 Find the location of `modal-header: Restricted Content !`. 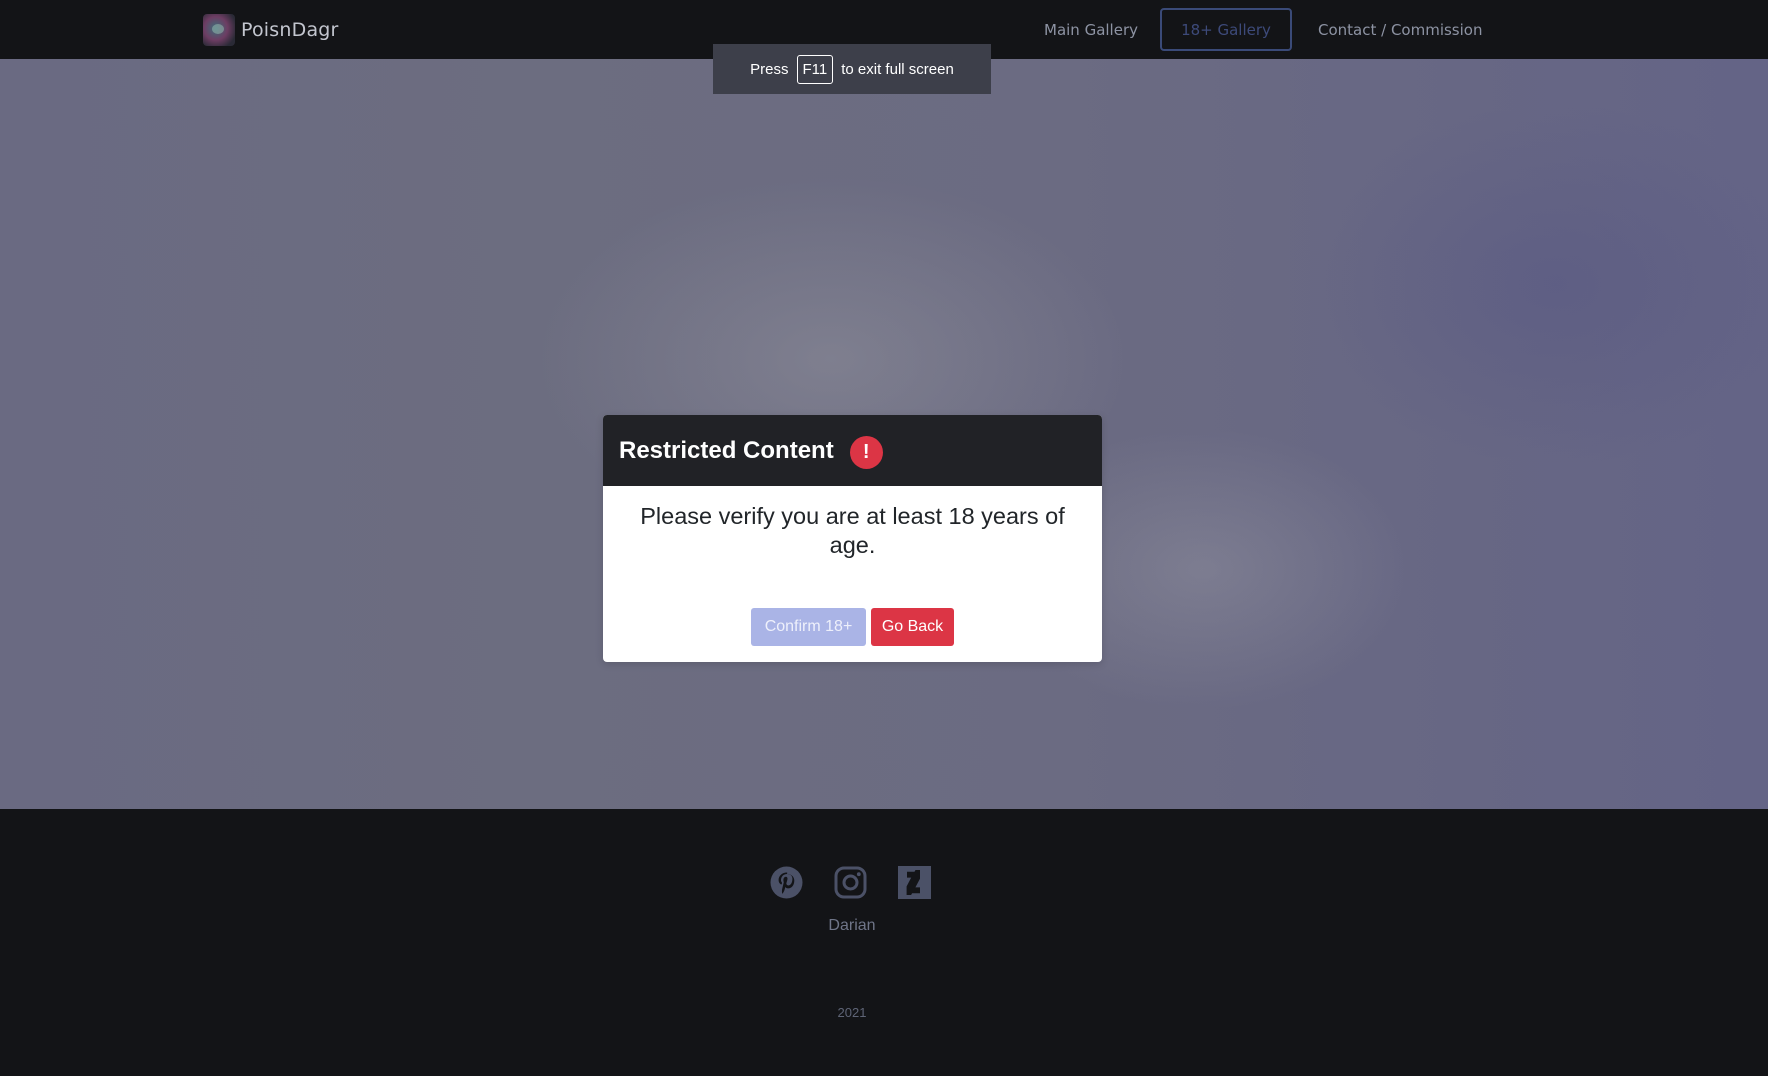

modal-header: Restricted Content ! is located at coordinates (852, 450).